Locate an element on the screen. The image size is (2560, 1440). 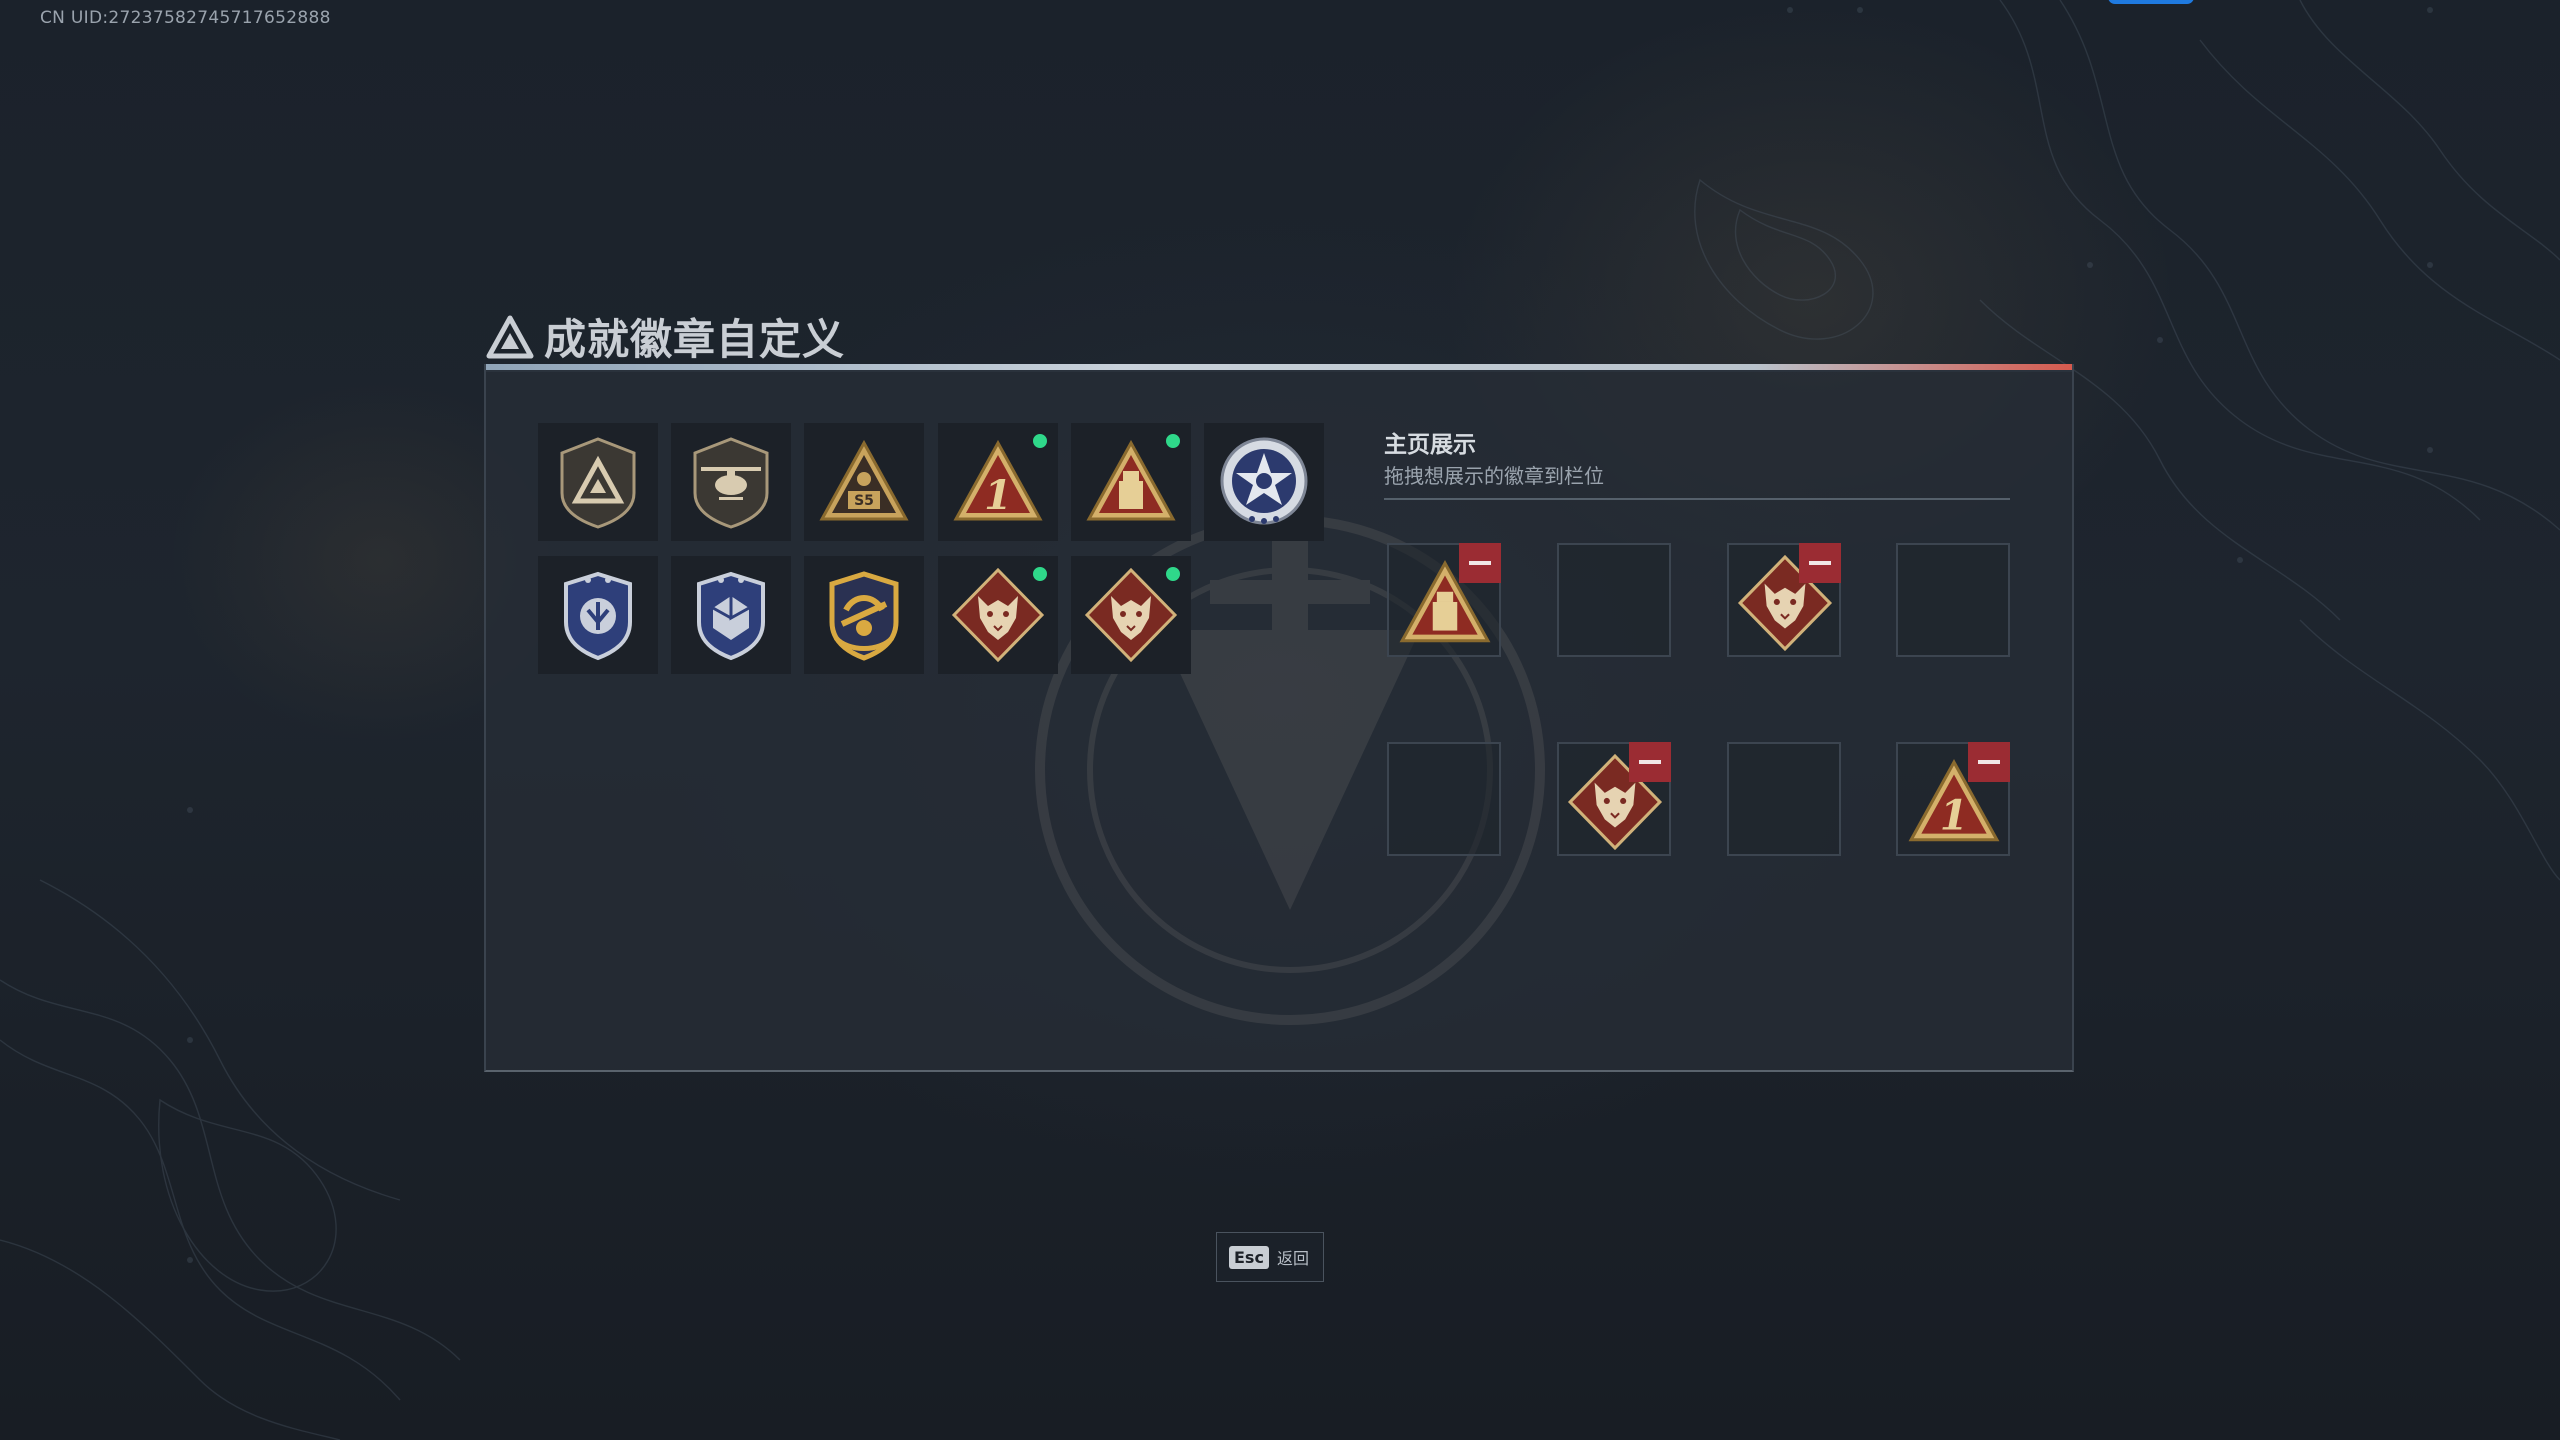
delta-triangle-logo-icon is located at coordinates (510, 336).